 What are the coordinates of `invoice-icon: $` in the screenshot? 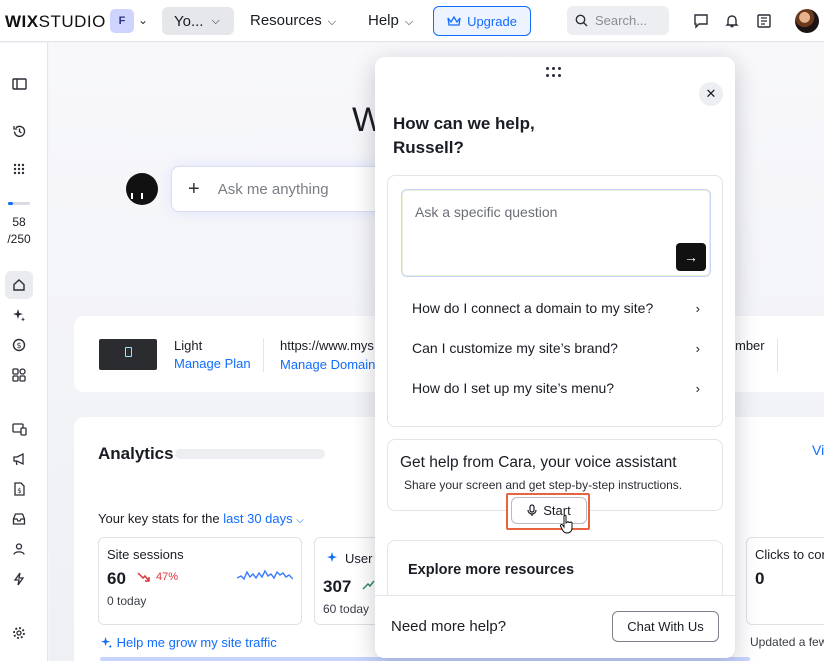 It's located at (19, 489).